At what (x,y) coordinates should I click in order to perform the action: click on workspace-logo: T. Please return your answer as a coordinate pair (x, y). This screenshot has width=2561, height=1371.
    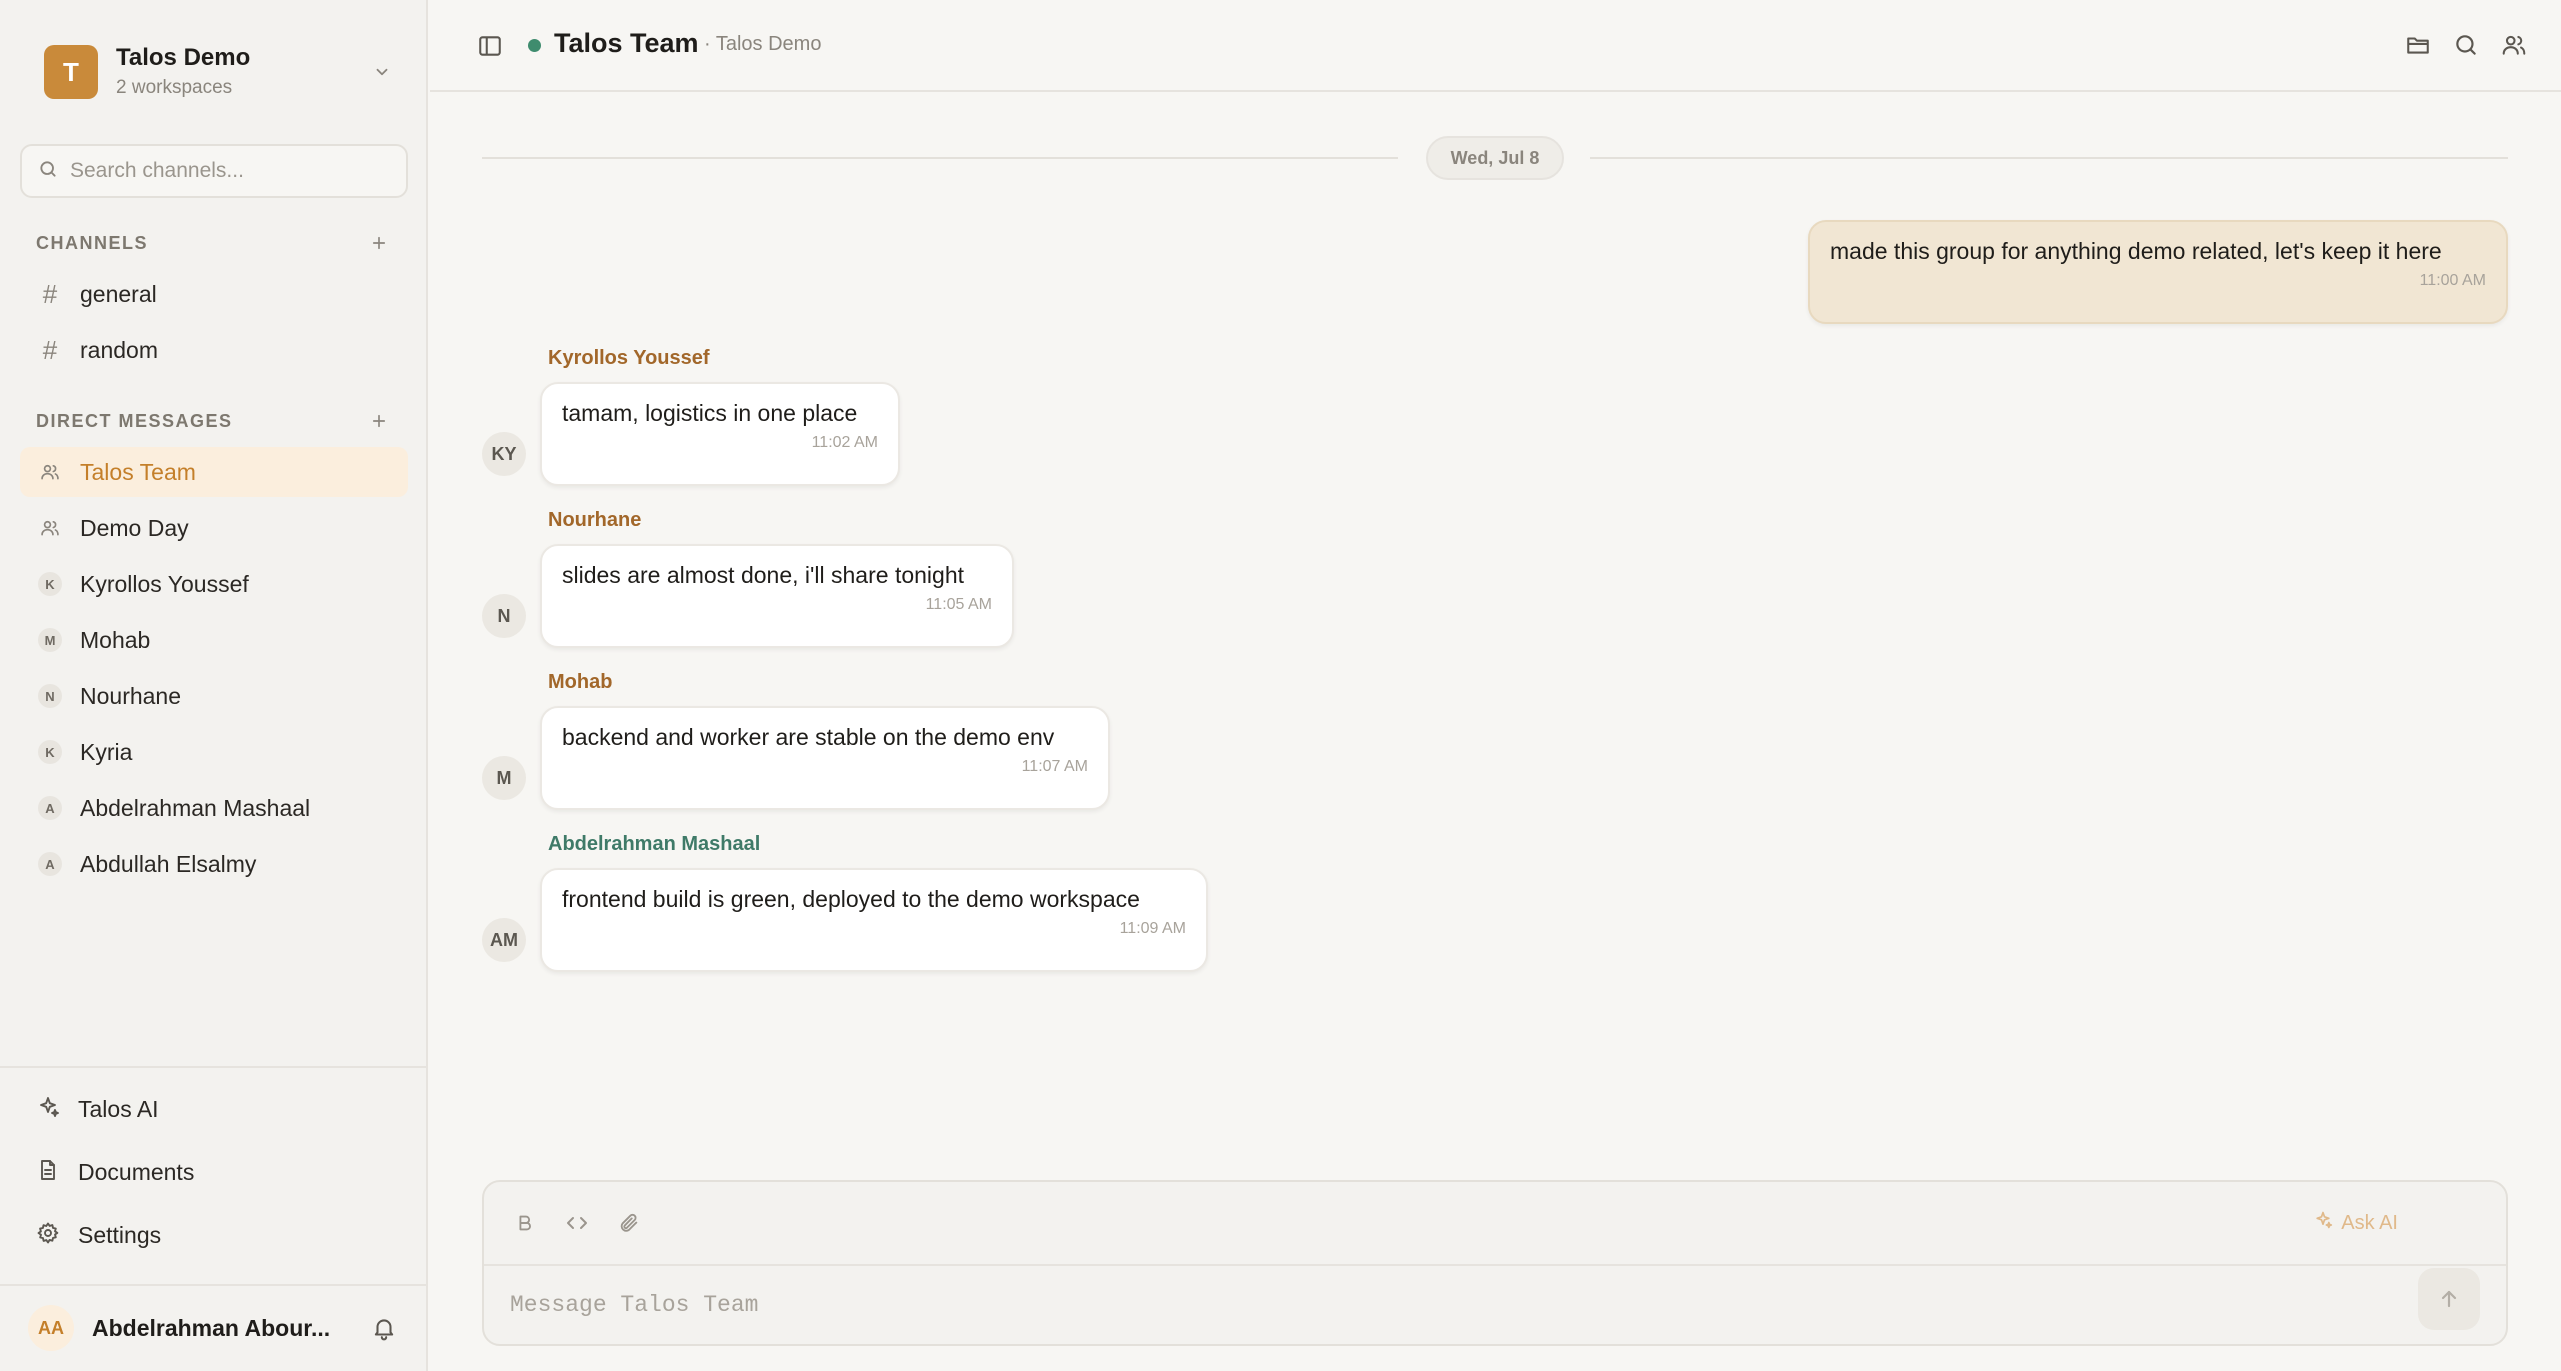
    Looking at the image, I should click on (71, 72).